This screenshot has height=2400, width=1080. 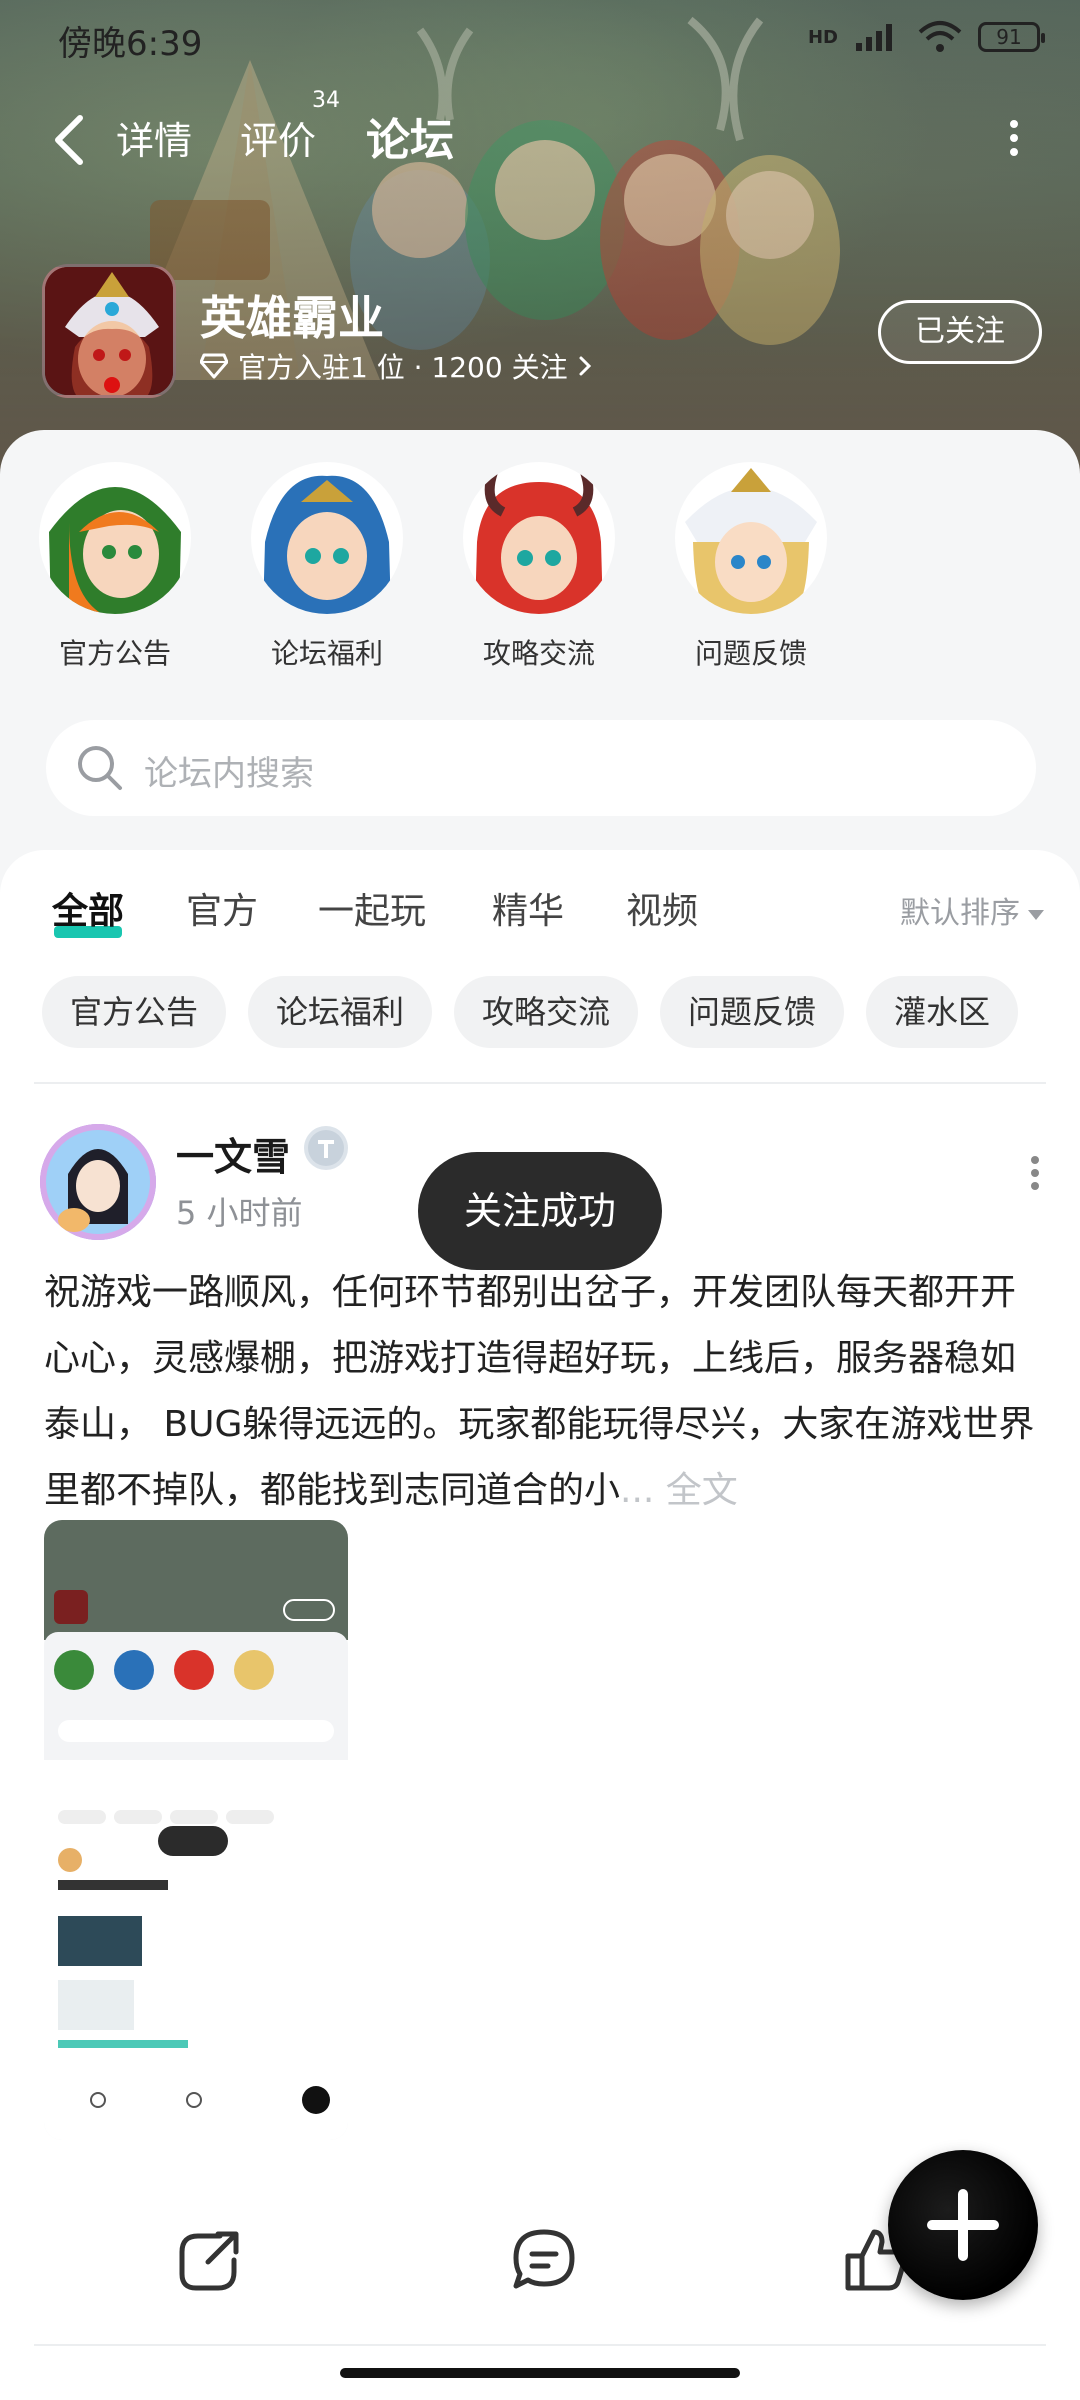 What do you see at coordinates (326, 653) in the screenshot?
I see `category-label: 论坛福利` at bounding box center [326, 653].